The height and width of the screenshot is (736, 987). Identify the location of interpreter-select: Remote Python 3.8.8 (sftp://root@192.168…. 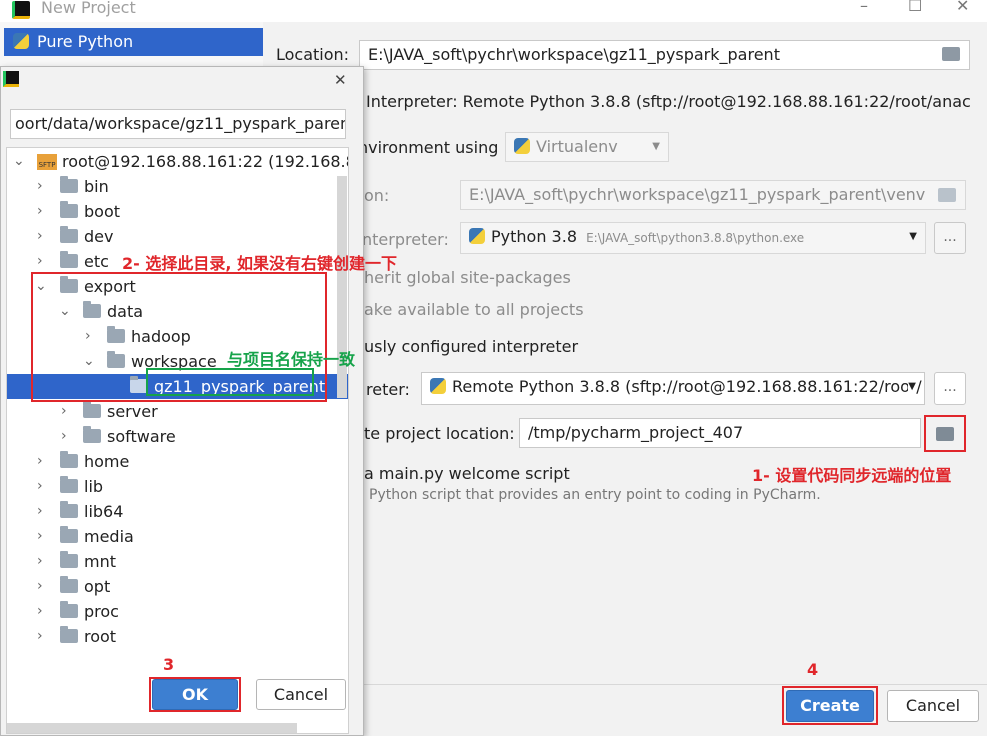
(673, 388).